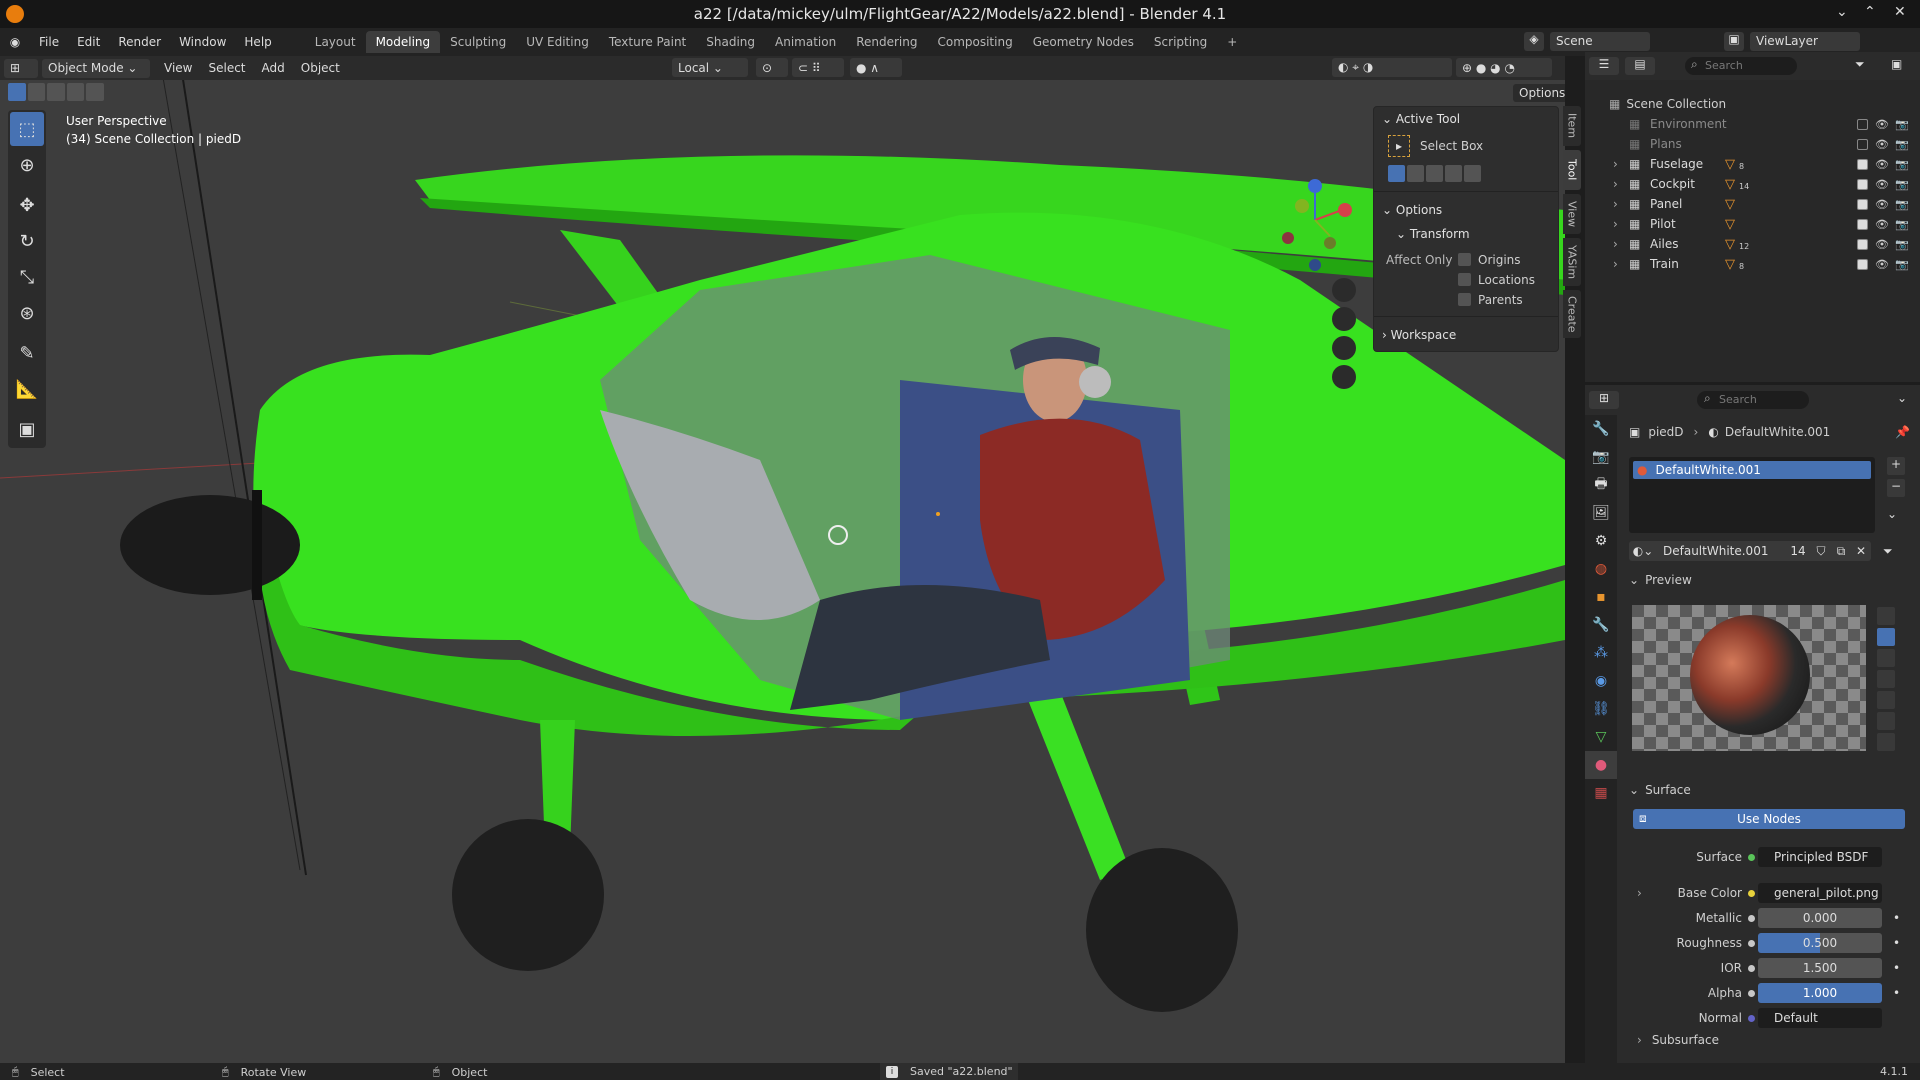 Image resolution: width=1920 pixels, height=1080 pixels. What do you see at coordinates (1434, 173) in the screenshot?
I see `mode-subtract-icon` at bounding box center [1434, 173].